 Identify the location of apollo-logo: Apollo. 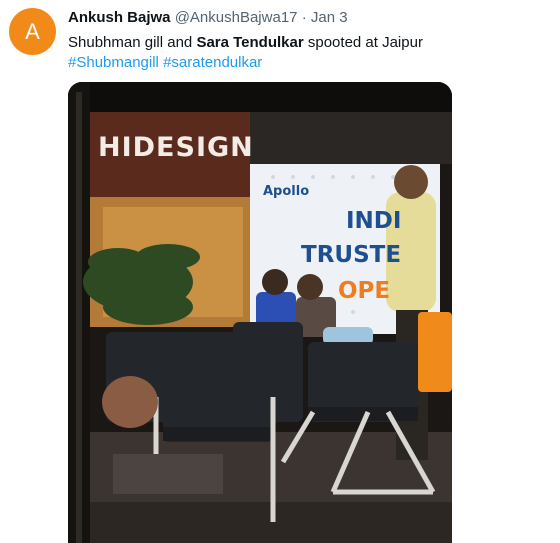
(286, 191).